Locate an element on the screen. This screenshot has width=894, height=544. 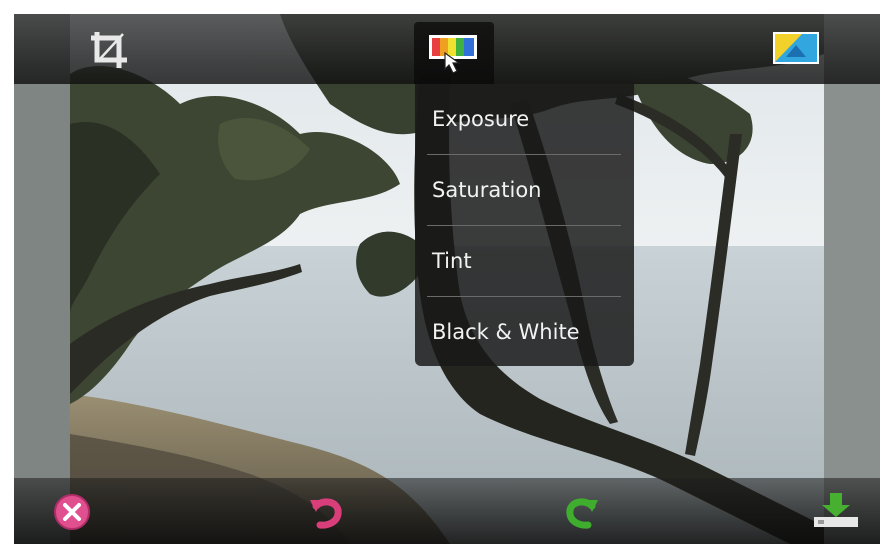
effects-icon is located at coordinates (796, 48).